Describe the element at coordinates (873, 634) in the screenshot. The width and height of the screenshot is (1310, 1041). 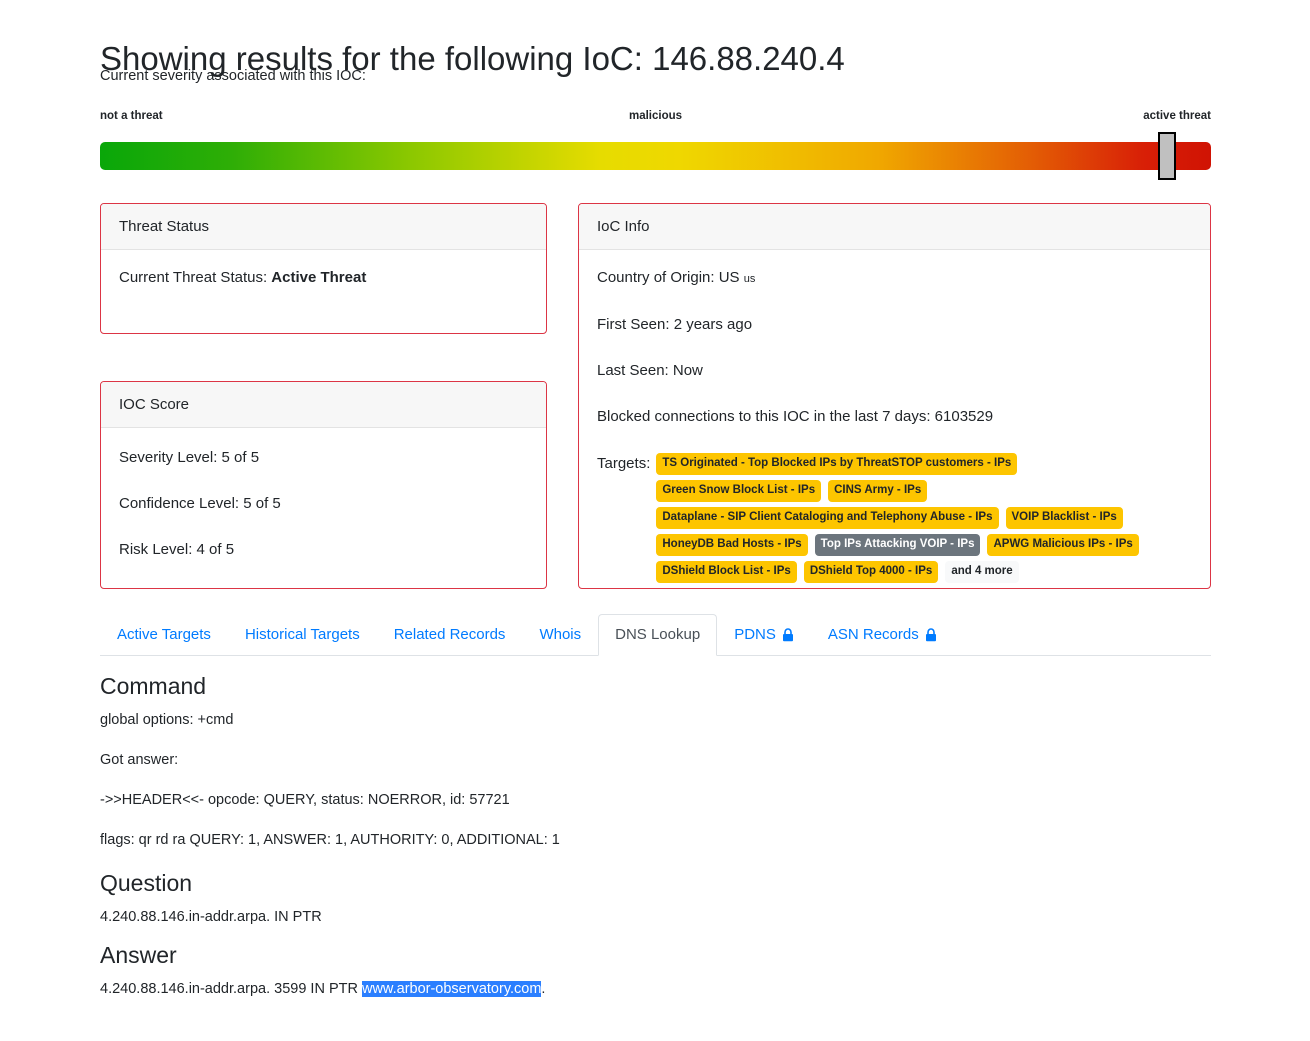
I see `tab-label: ASN Records` at that location.